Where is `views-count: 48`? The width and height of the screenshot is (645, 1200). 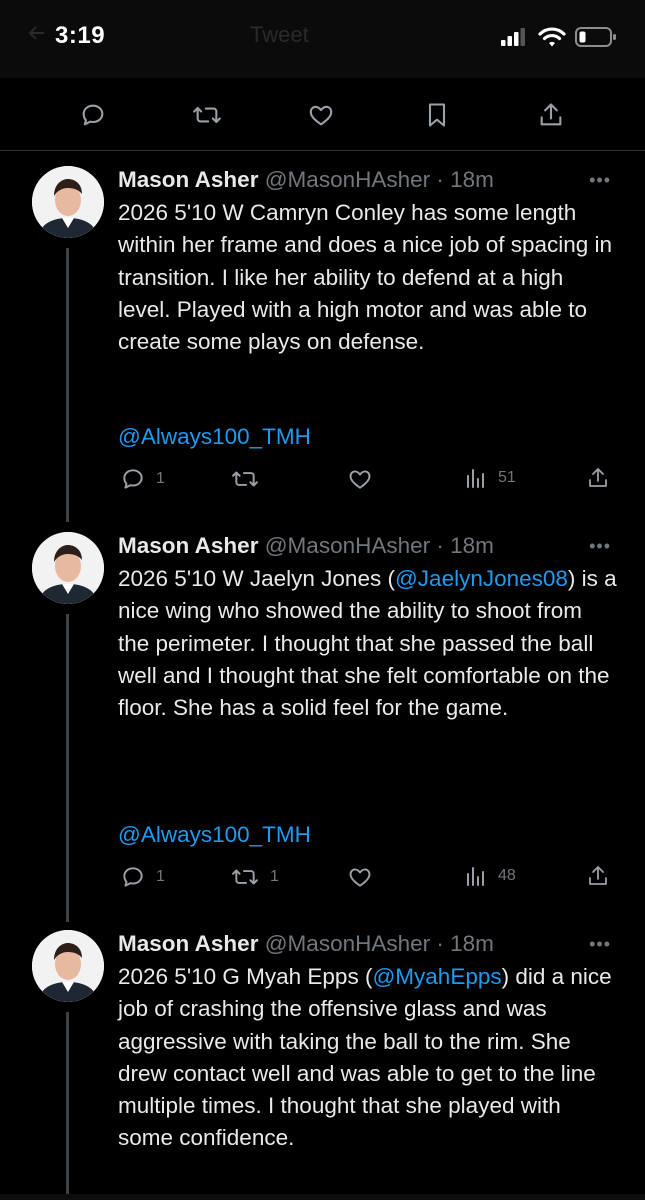
views-count: 48 is located at coordinates (507, 875).